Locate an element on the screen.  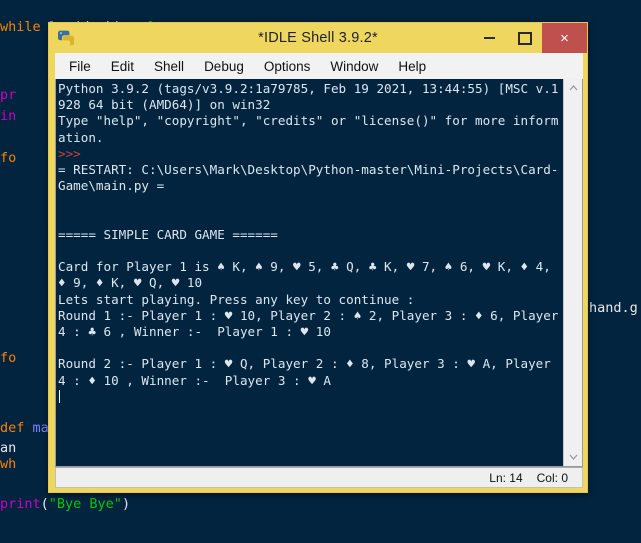
minimize-button is located at coordinates (489, 38).